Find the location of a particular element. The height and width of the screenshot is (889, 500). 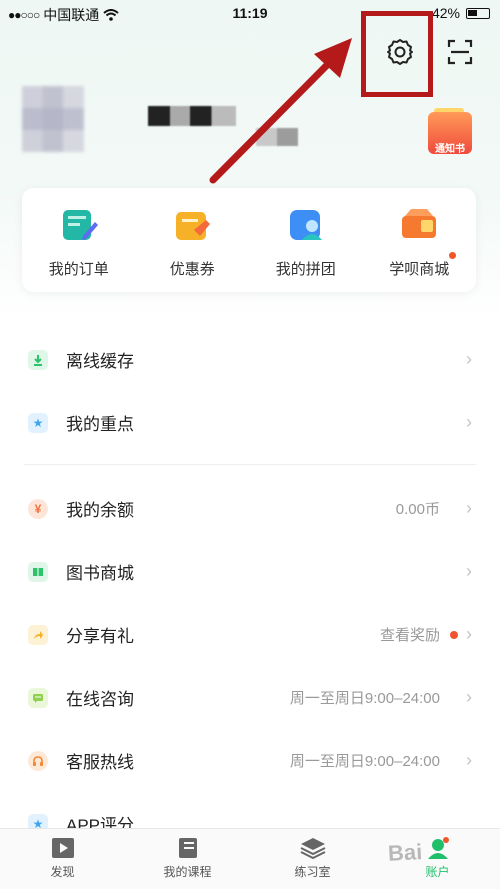

status-right: 42% is located at coordinates (461, 13).